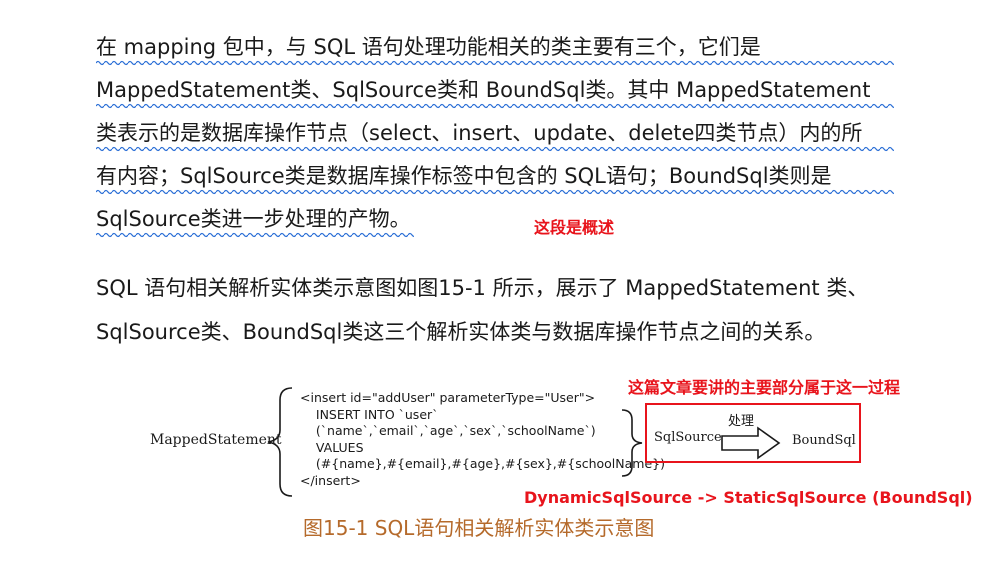 Image resolution: width=990 pixels, height=577 pixels. Describe the element at coordinates (688, 437) in the screenshot. I see `sqlsource-label: SqlSource` at that location.